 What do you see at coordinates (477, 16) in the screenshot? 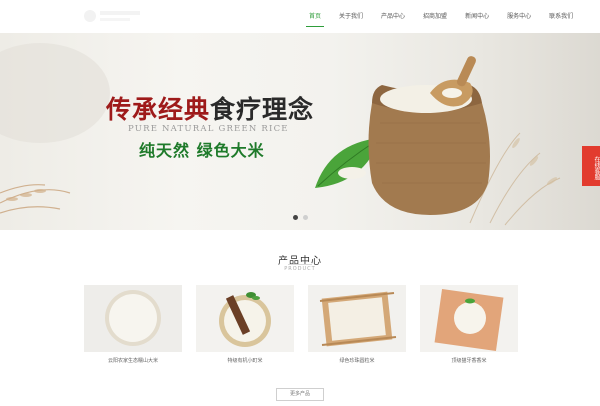
I see `nav-item-news: 新闻中心` at bounding box center [477, 16].